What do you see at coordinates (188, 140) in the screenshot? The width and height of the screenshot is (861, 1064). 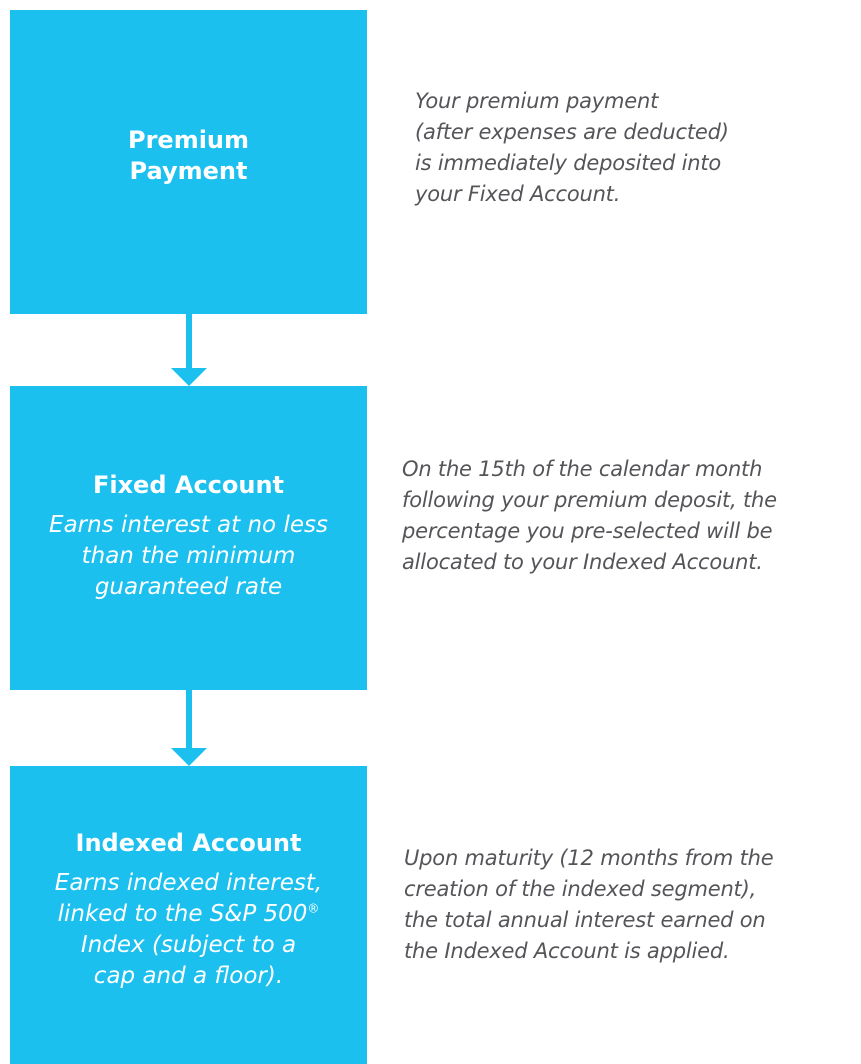 I see `premium-payment-title-line-1: Premium` at bounding box center [188, 140].